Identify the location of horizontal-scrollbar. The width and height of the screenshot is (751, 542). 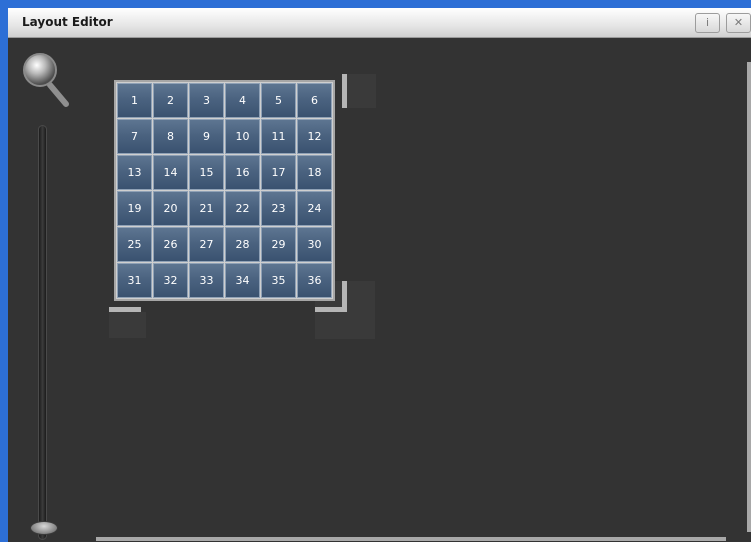
(411, 539).